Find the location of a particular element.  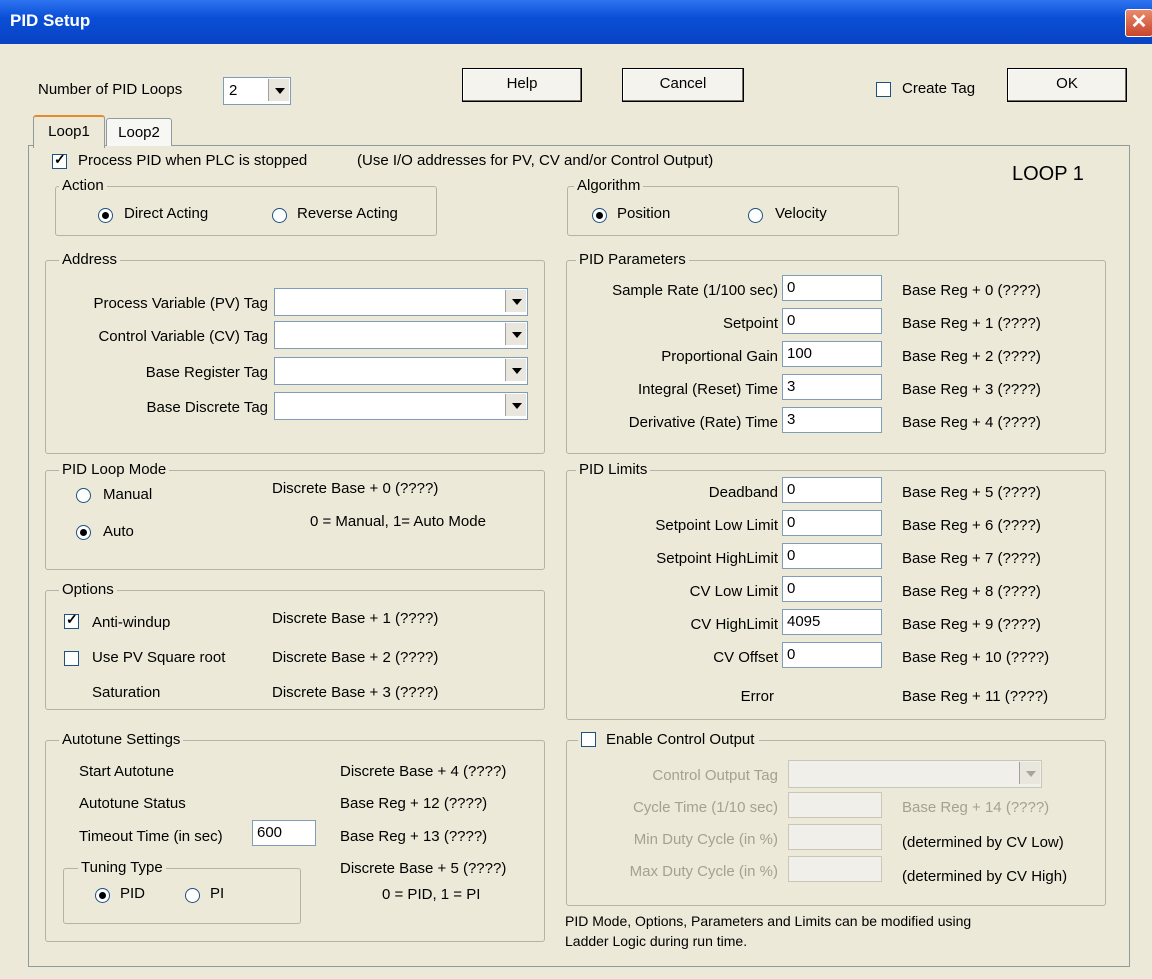

manual-label: Manual is located at coordinates (128, 494).